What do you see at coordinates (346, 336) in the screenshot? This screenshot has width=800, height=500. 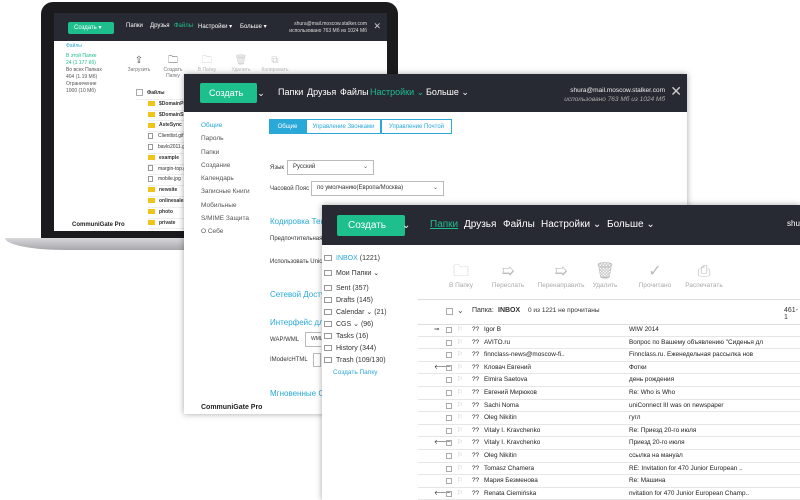 I see `folder-tasks: Tasks (16)` at bounding box center [346, 336].